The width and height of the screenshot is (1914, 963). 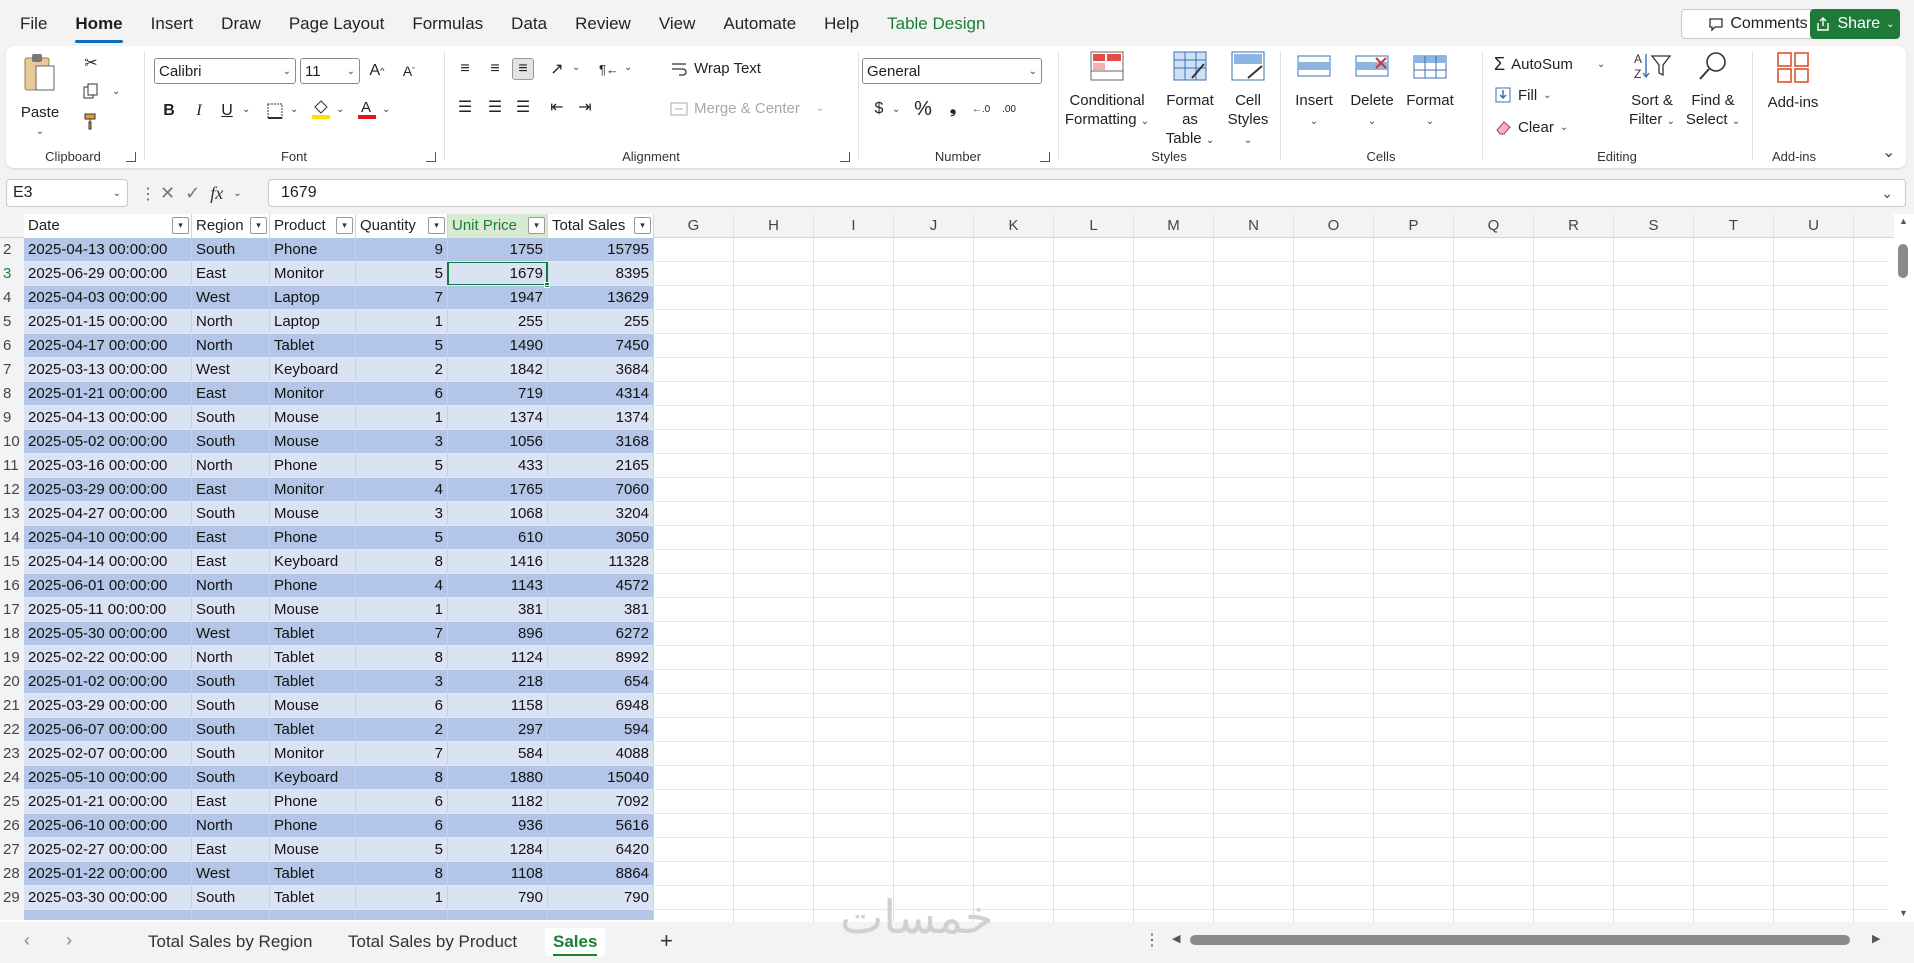 I want to click on autosum-button: Σ AutoSum ⌄, so click(x=1549, y=64).